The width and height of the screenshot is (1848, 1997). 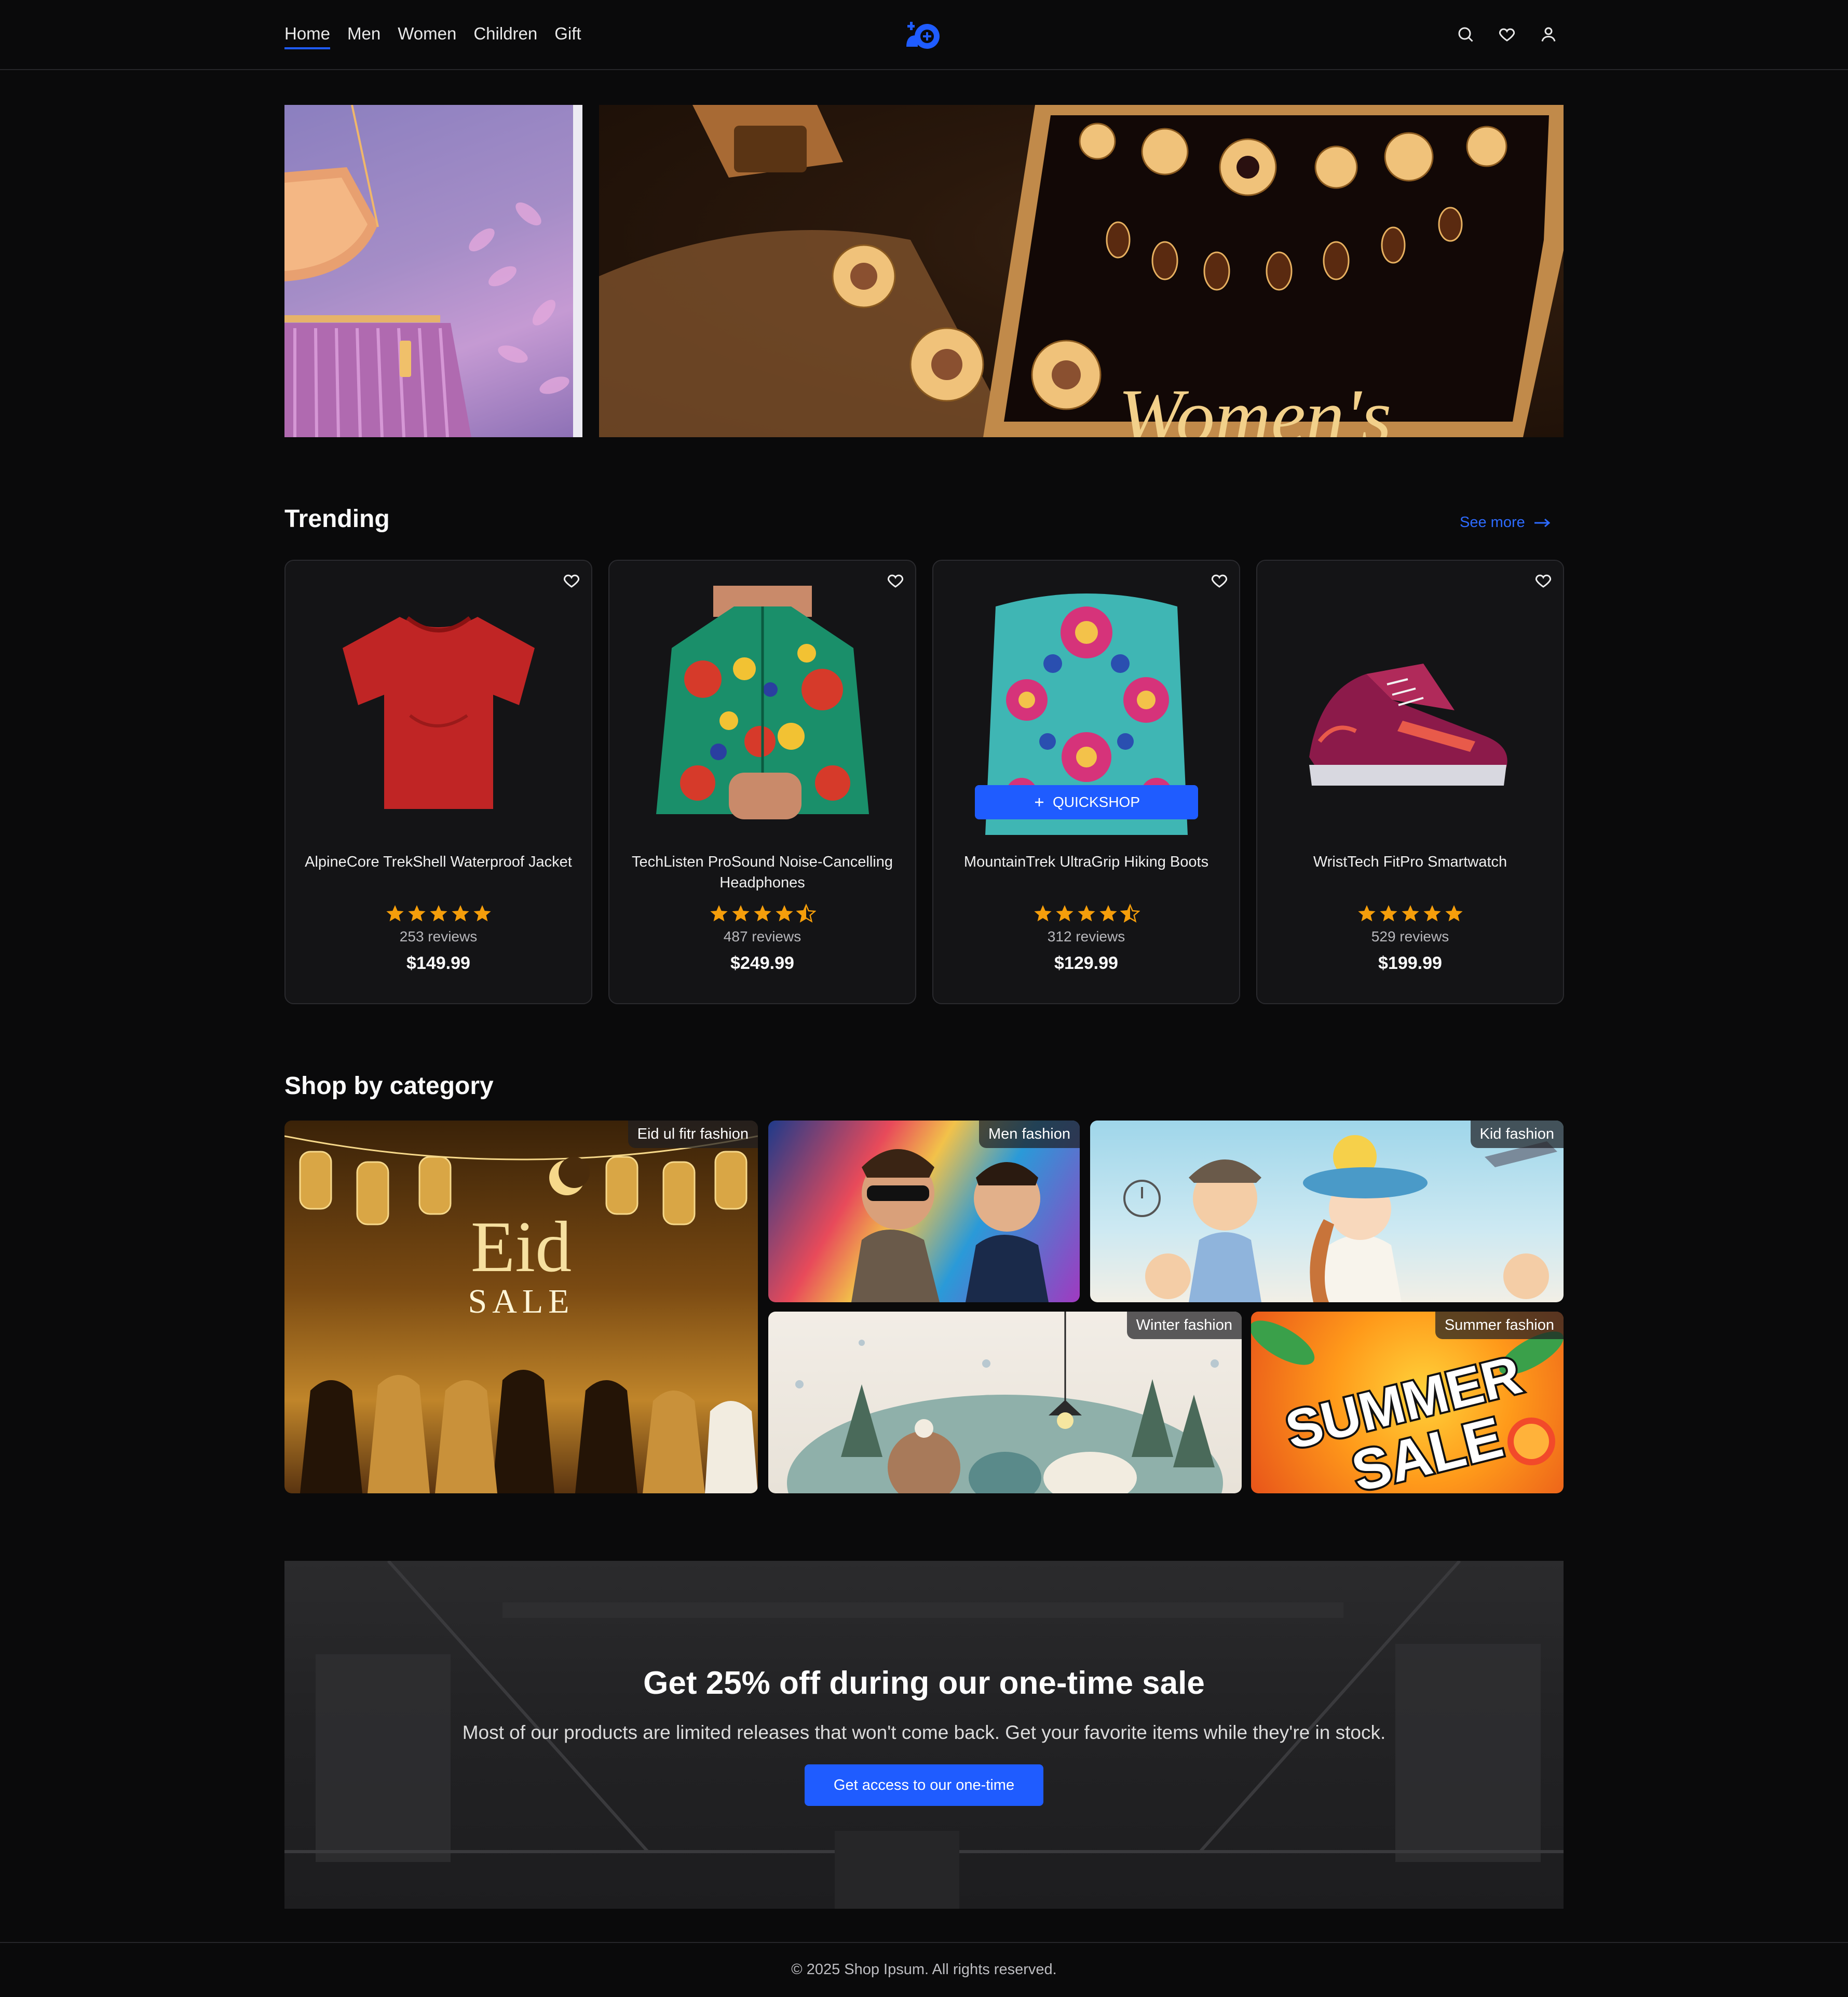 I want to click on user-icon, so click(x=1548, y=35).